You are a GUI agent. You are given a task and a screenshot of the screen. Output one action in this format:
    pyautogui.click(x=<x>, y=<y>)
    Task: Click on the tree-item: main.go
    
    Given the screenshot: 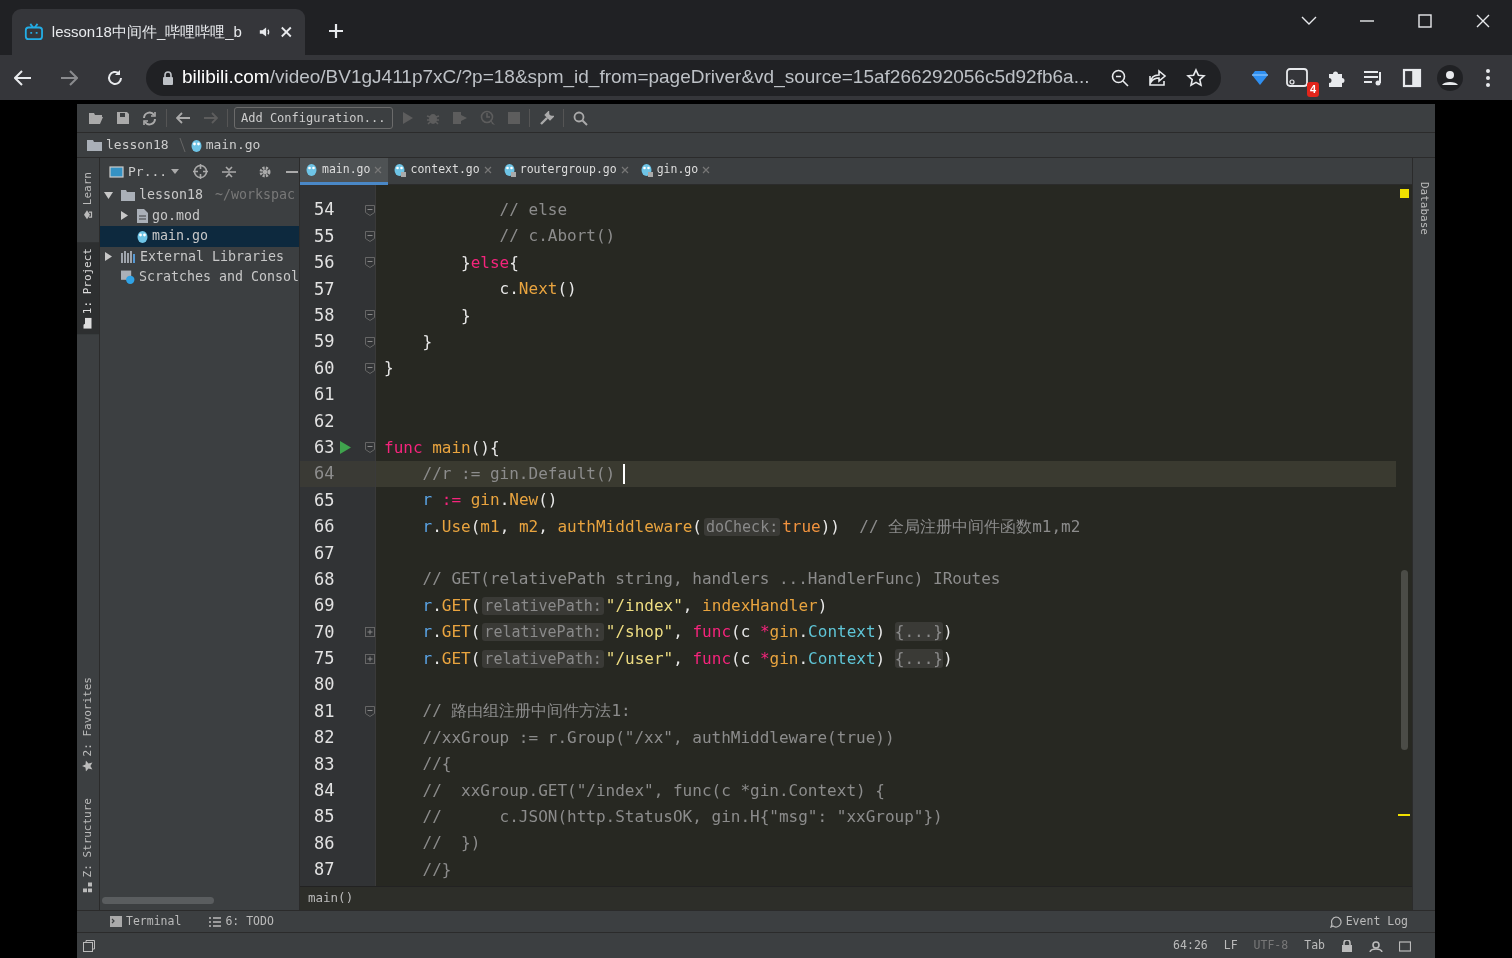 What is the action you would take?
    pyautogui.click(x=199, y=236)
    